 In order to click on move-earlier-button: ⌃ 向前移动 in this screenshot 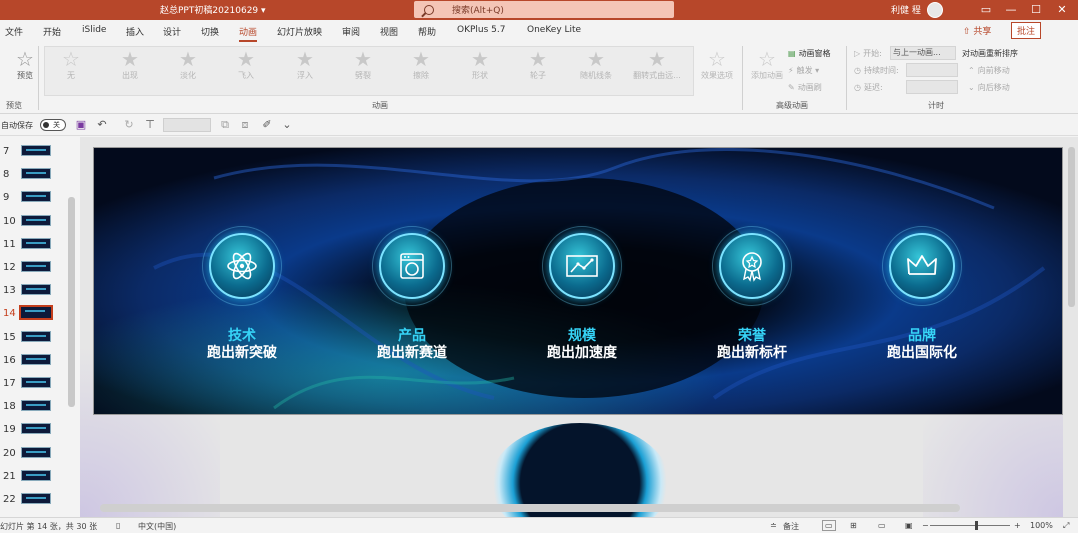, I will do `click(989, 70)`.